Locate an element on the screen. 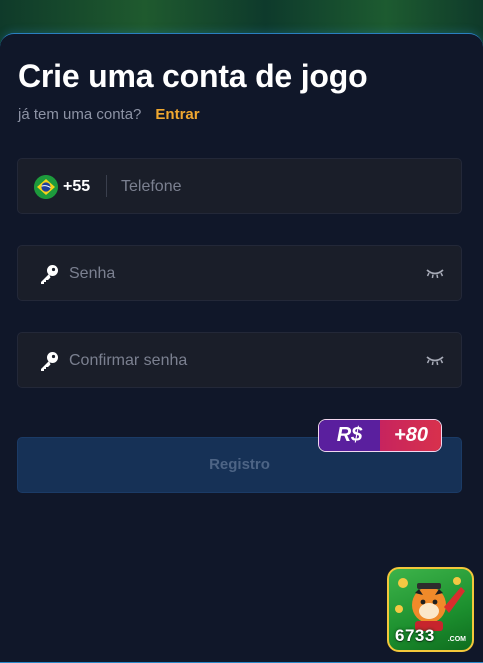 Image resolution: width=483 pixels, height=663 pixels. login-prompt-text: já tem uma conta? is located at coordinates (80, 114).